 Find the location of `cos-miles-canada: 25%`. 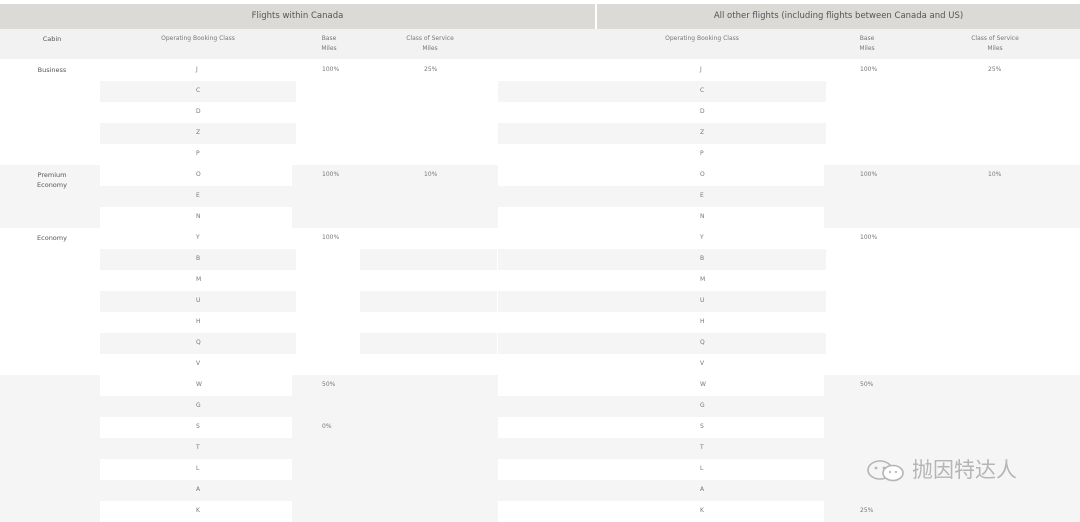

cos-miles-canada: 25% is located at coordinates (431, 69).